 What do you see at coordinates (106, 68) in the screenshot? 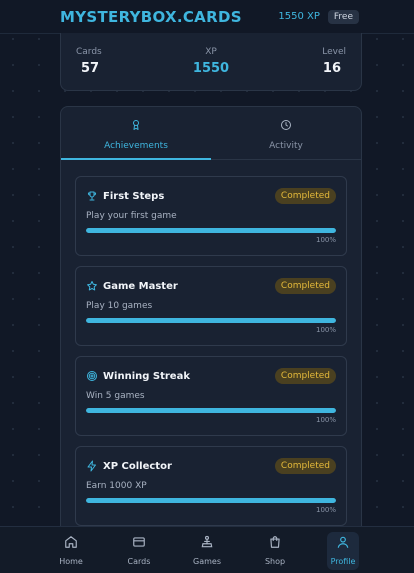
I see `stat-cards: Cards 57` at bounding box center [106, 68].